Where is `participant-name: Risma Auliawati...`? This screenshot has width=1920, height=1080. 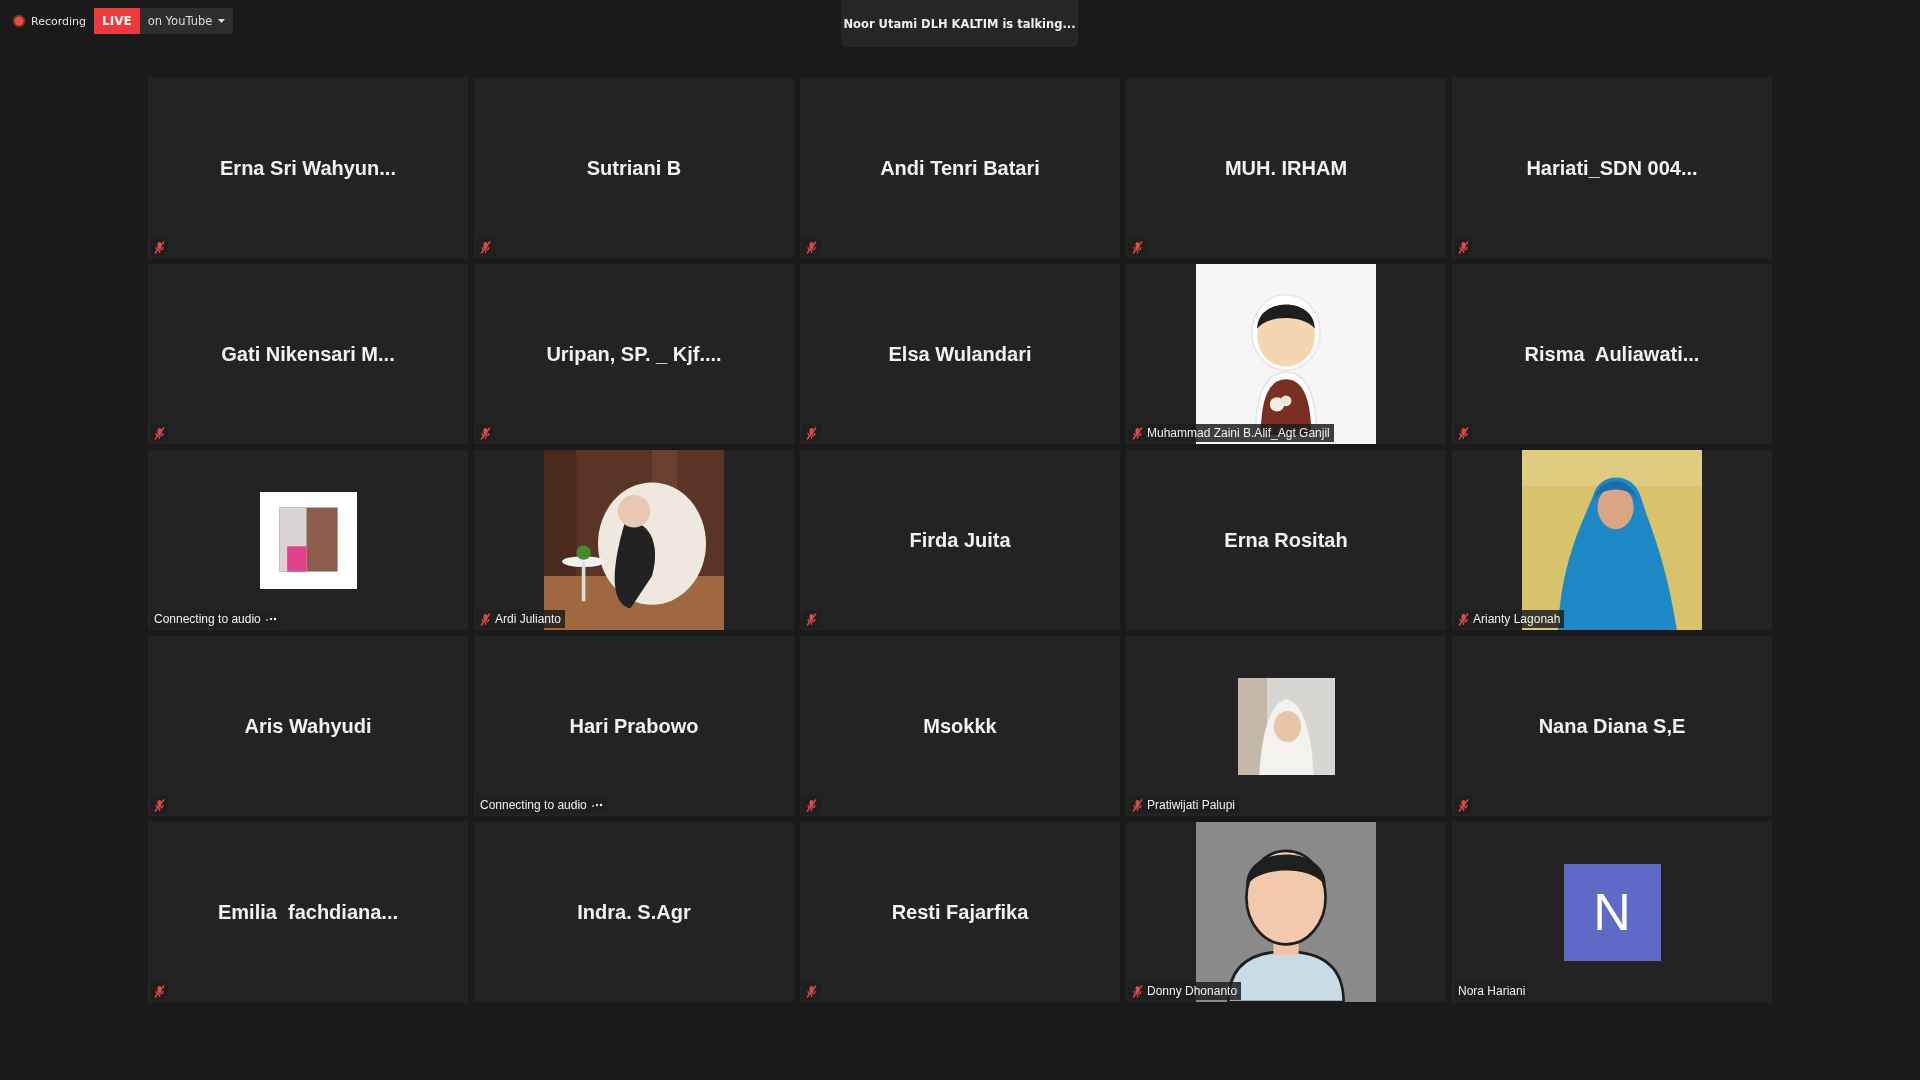
participant-name: Risma Auliawati... is located at coordinates (1612, 354).